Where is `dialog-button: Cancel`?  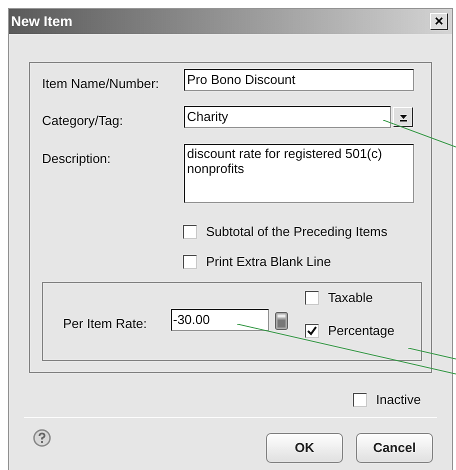 dialog-button: Cancel is located at coordinates (394, 448).